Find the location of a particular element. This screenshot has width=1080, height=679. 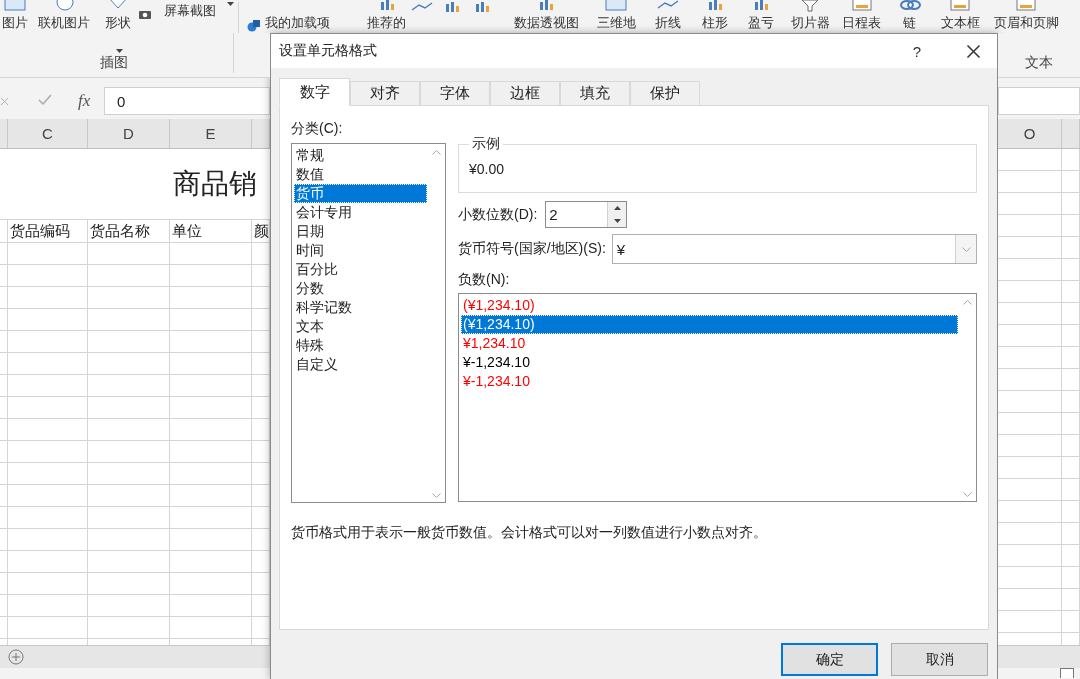

list-item: 分数 is located at coordinates (360, 288).